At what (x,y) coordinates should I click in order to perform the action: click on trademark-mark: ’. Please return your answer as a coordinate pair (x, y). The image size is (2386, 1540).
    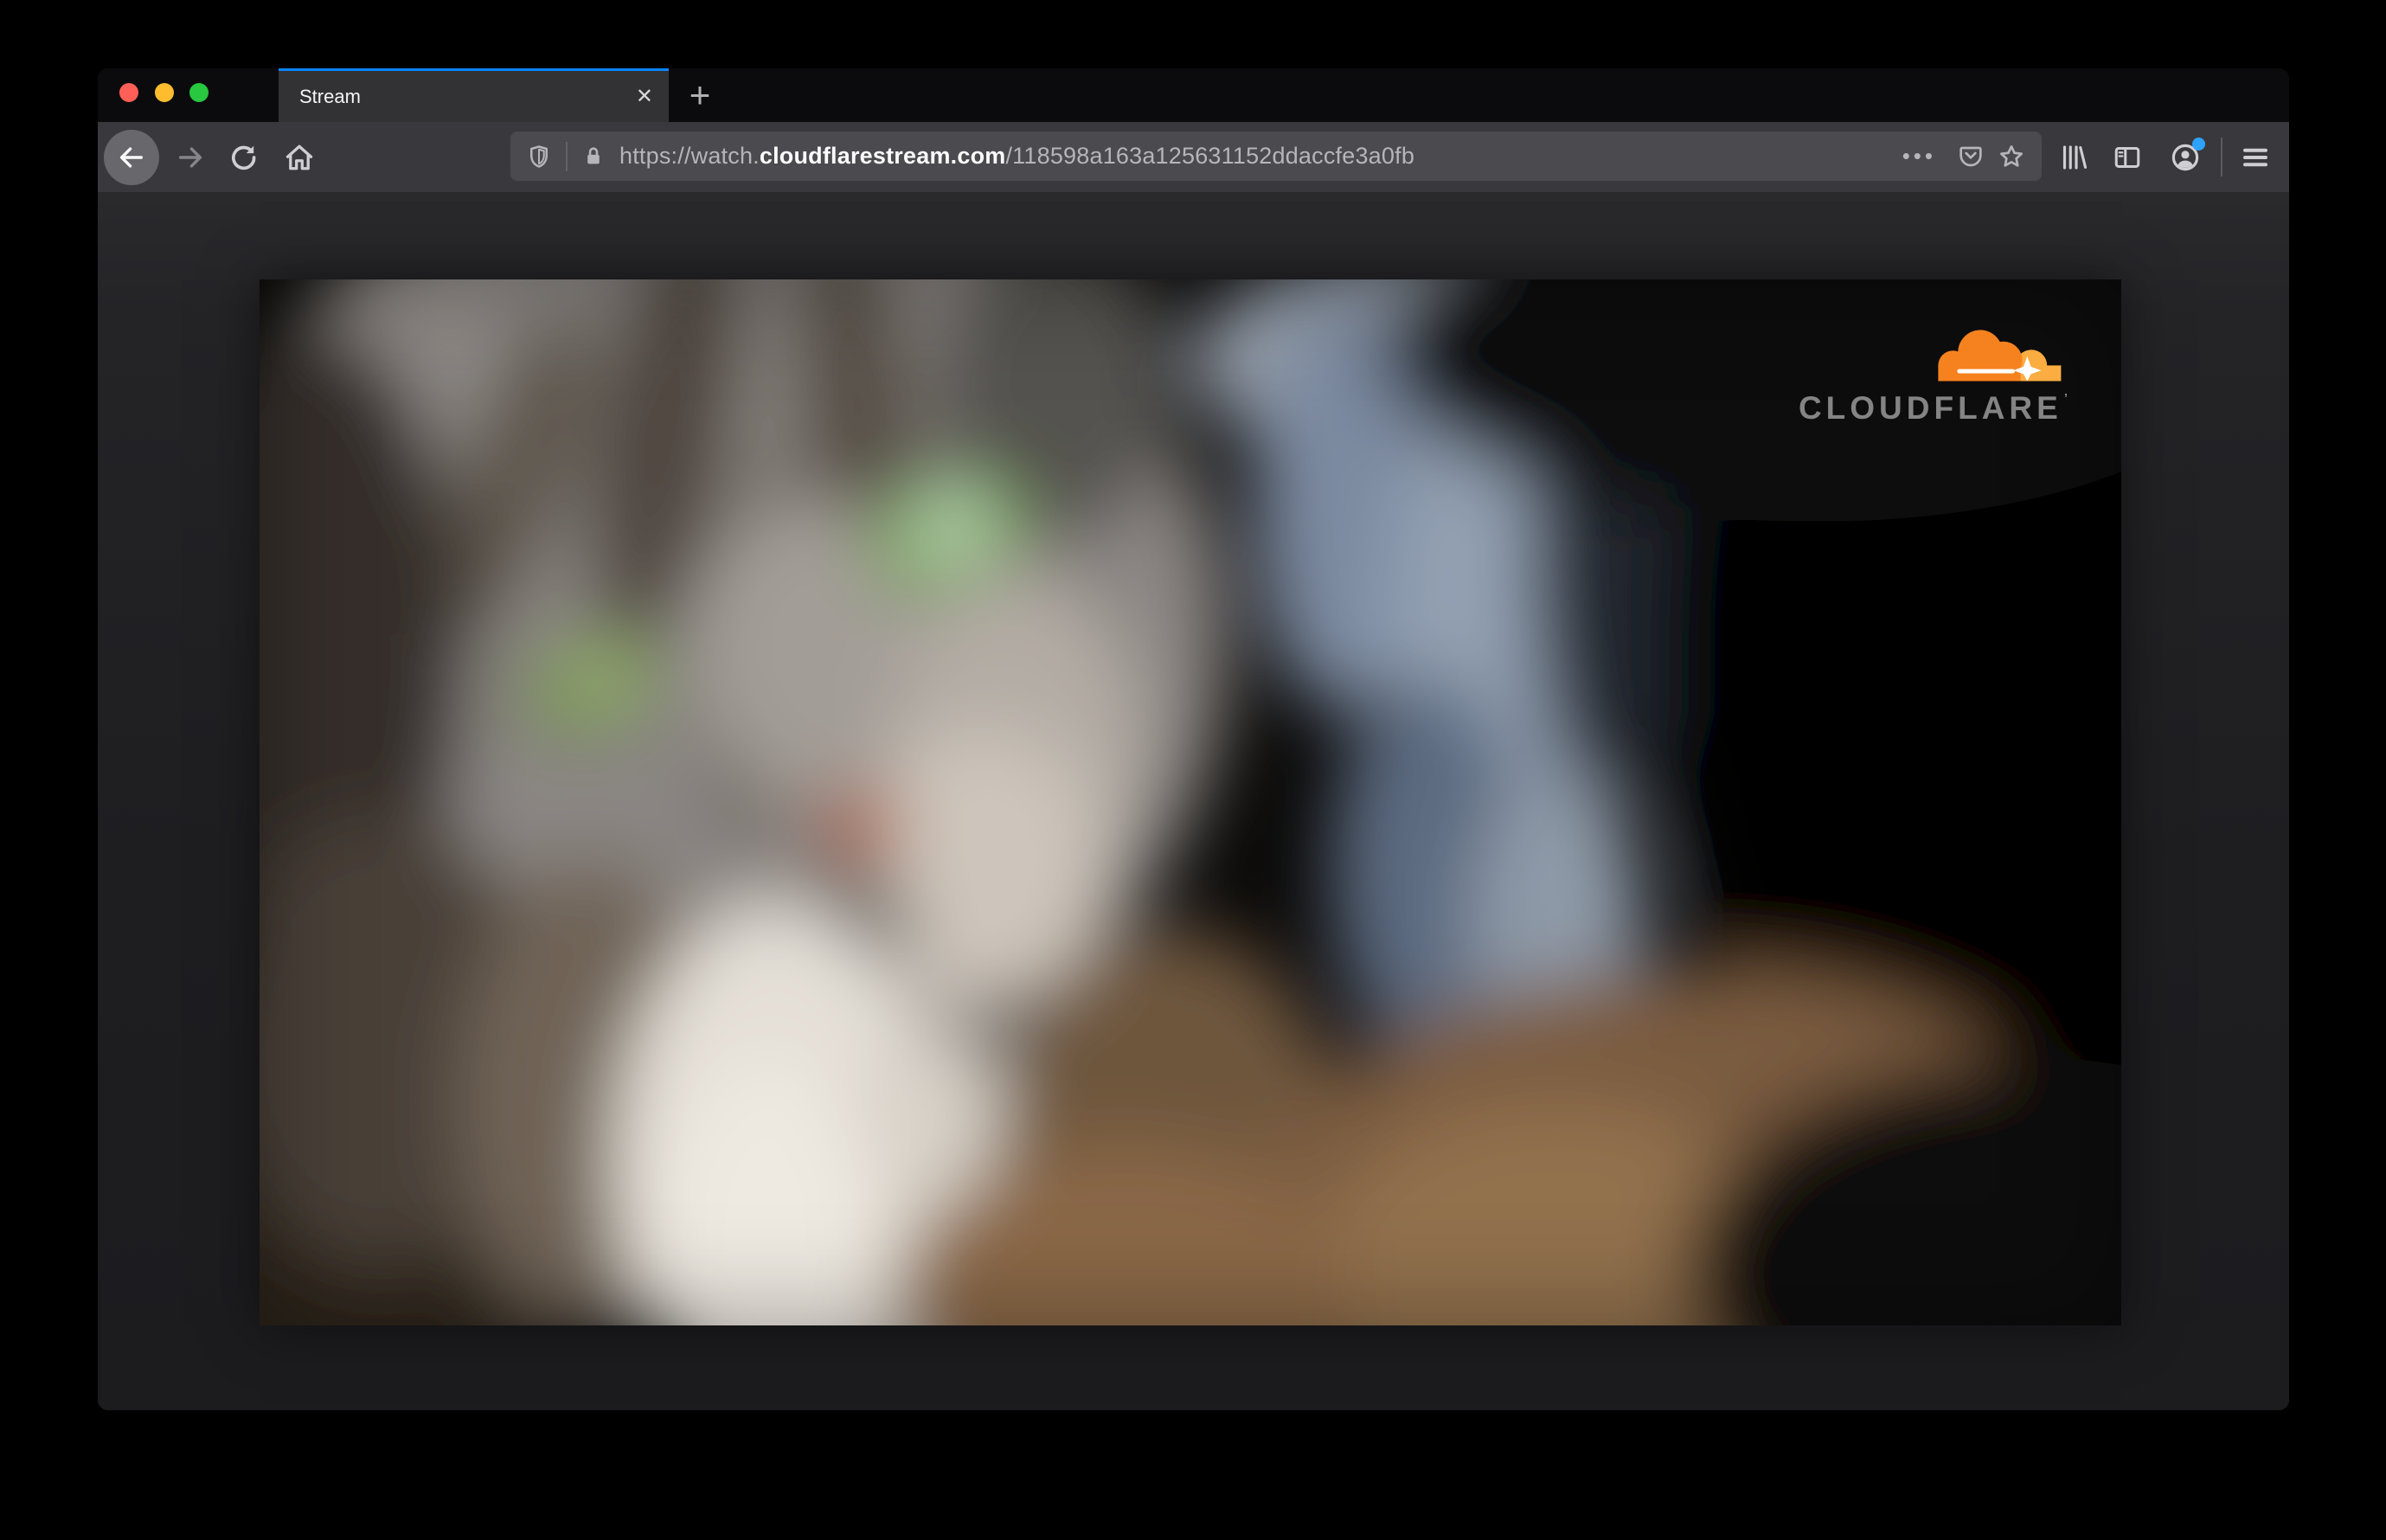
    Looking at the image, I should click on (2065, 399).